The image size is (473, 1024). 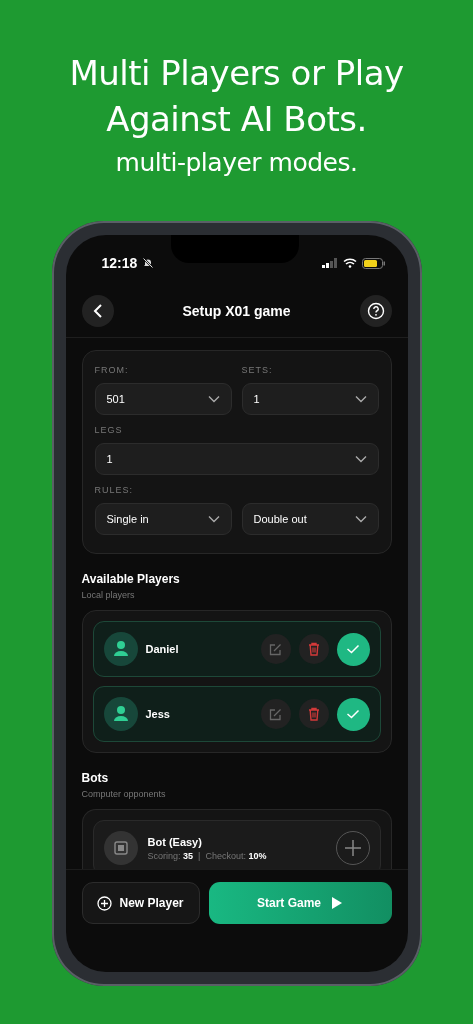 I want to click on chevron-left-icon, so click(x=97, y=311).